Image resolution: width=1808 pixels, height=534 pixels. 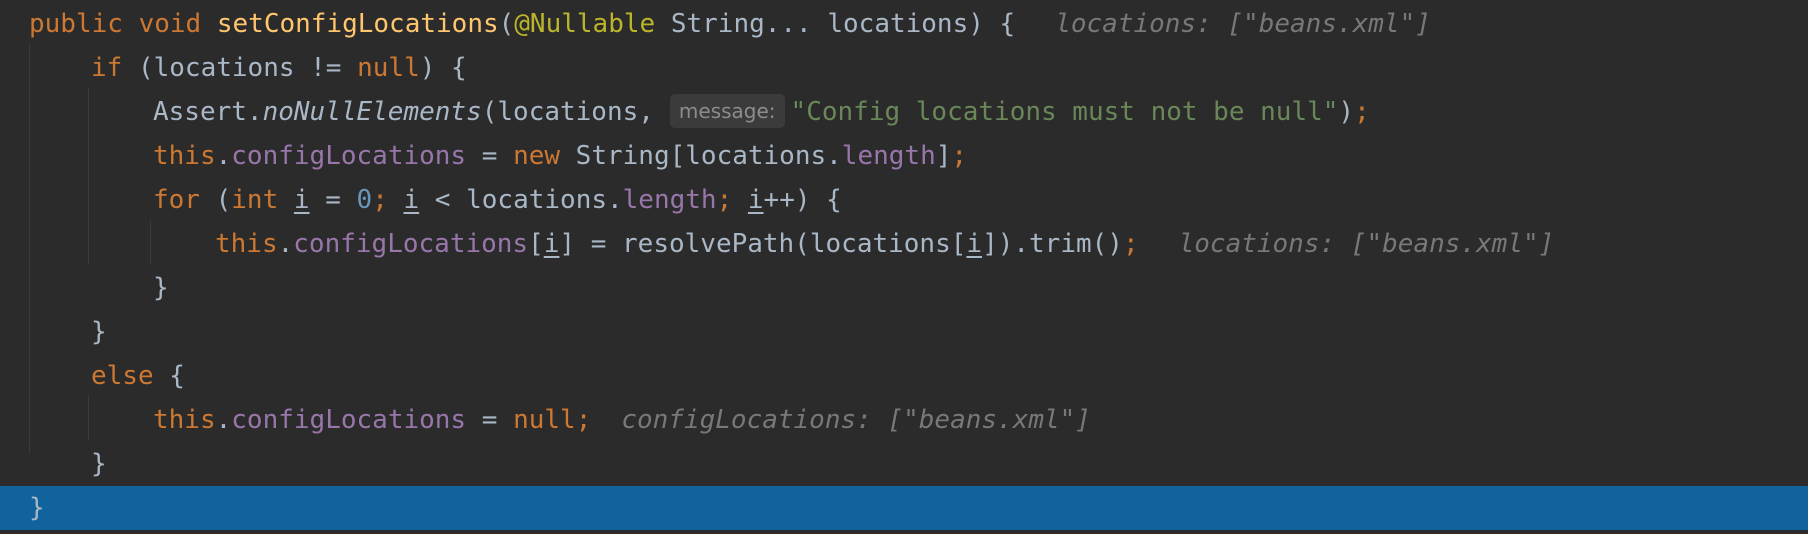 I want to click on condition: (locations !=, so click(x=240, y=68).